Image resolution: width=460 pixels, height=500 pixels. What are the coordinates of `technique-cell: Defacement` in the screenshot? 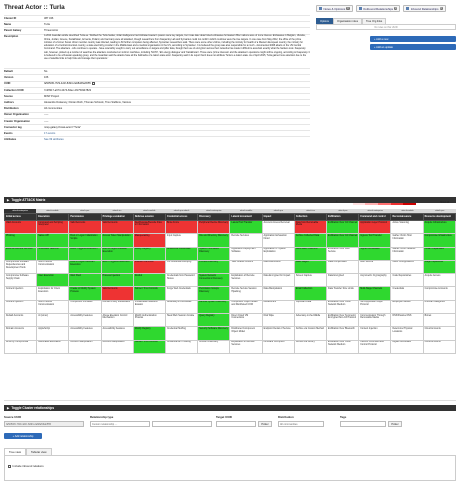 It's located at (278, 307).